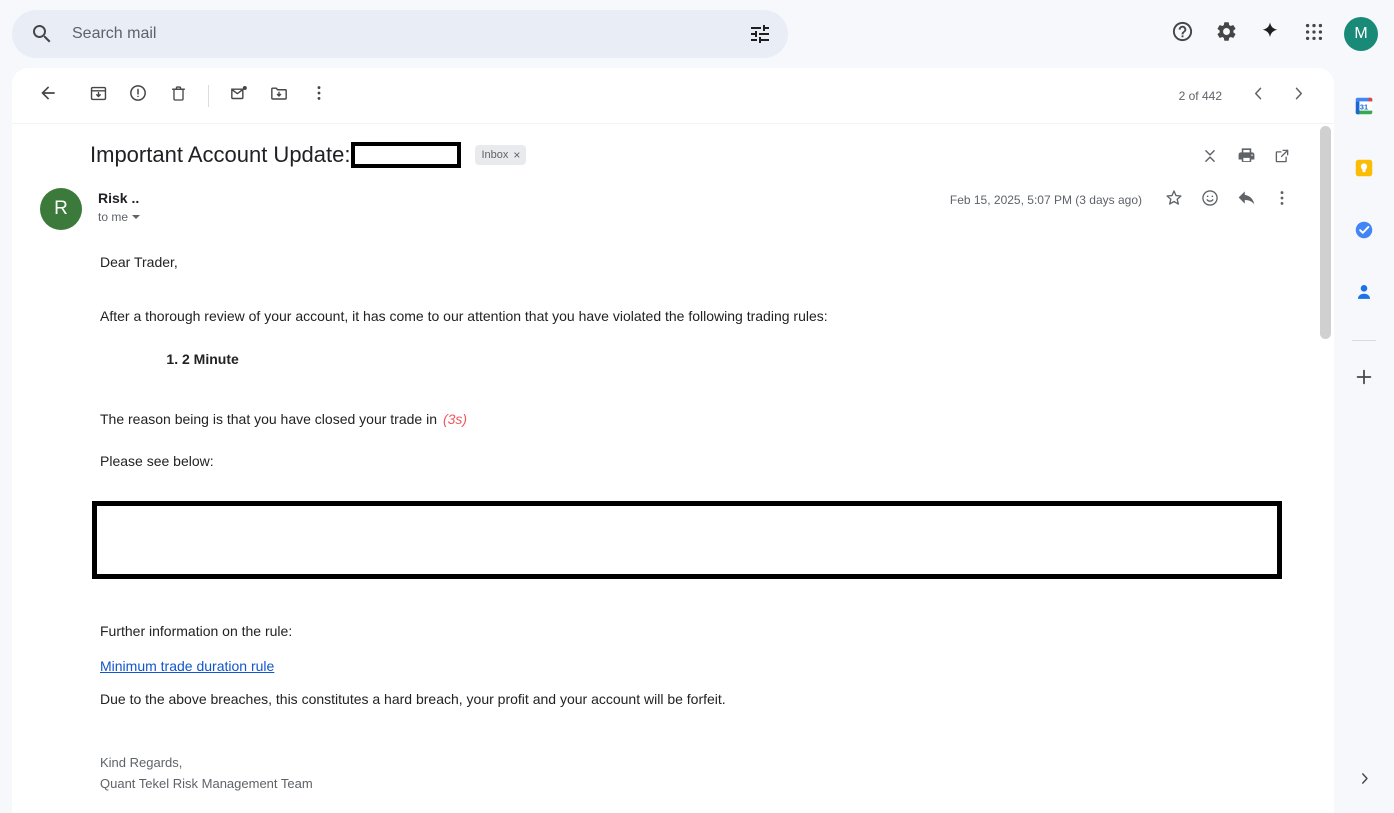 The width and height of the screenshot is (1394, 813). I want to click on google-side-panel: 31, so click(1364, 440).